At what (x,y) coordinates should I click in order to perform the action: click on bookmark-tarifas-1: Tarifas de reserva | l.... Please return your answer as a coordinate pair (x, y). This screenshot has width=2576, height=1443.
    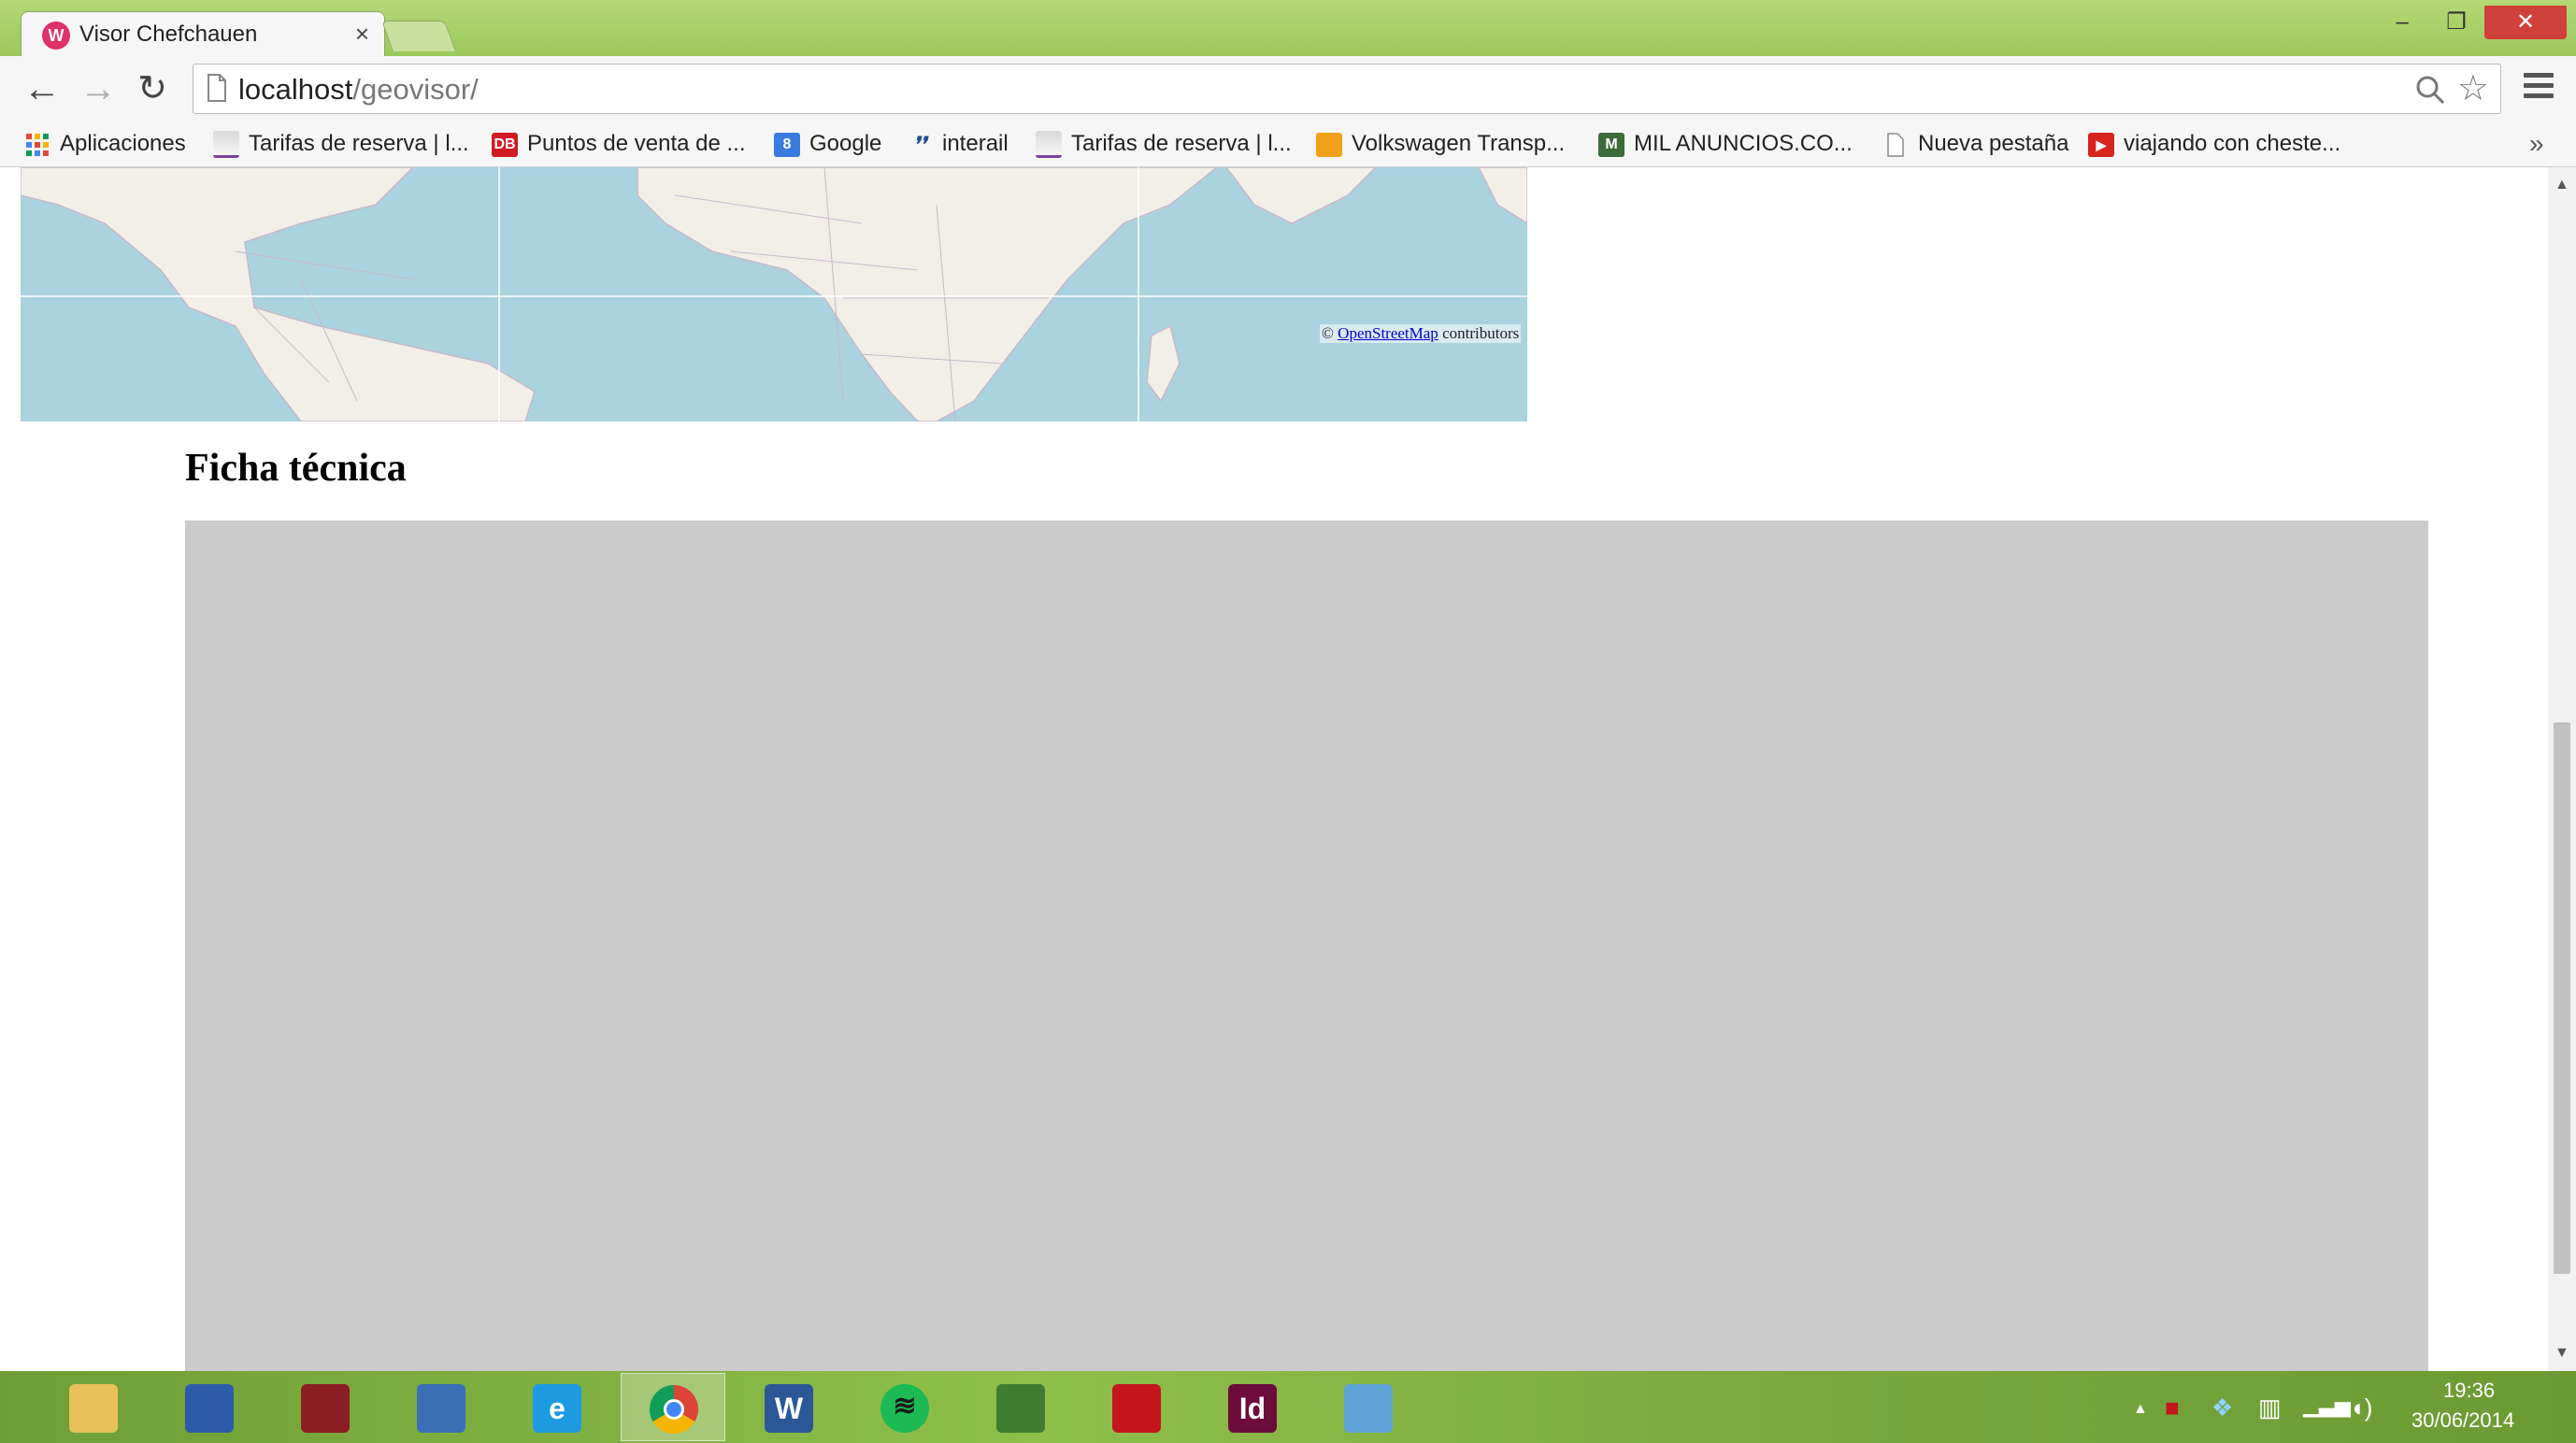
    Looking at the image, I should click on (341, 144).